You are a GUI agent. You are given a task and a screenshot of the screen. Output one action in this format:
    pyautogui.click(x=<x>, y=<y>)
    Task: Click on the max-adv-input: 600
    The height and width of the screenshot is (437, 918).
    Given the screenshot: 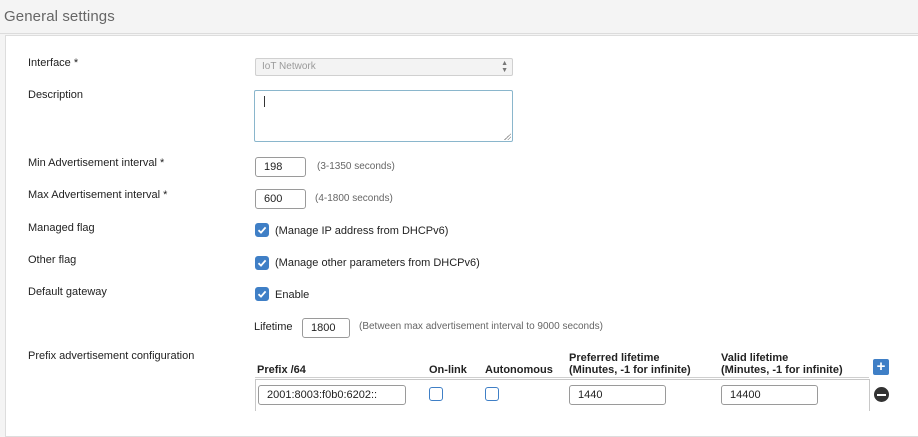 What is the action you would take?
    pyautogui.click(x=280, y=199)
    